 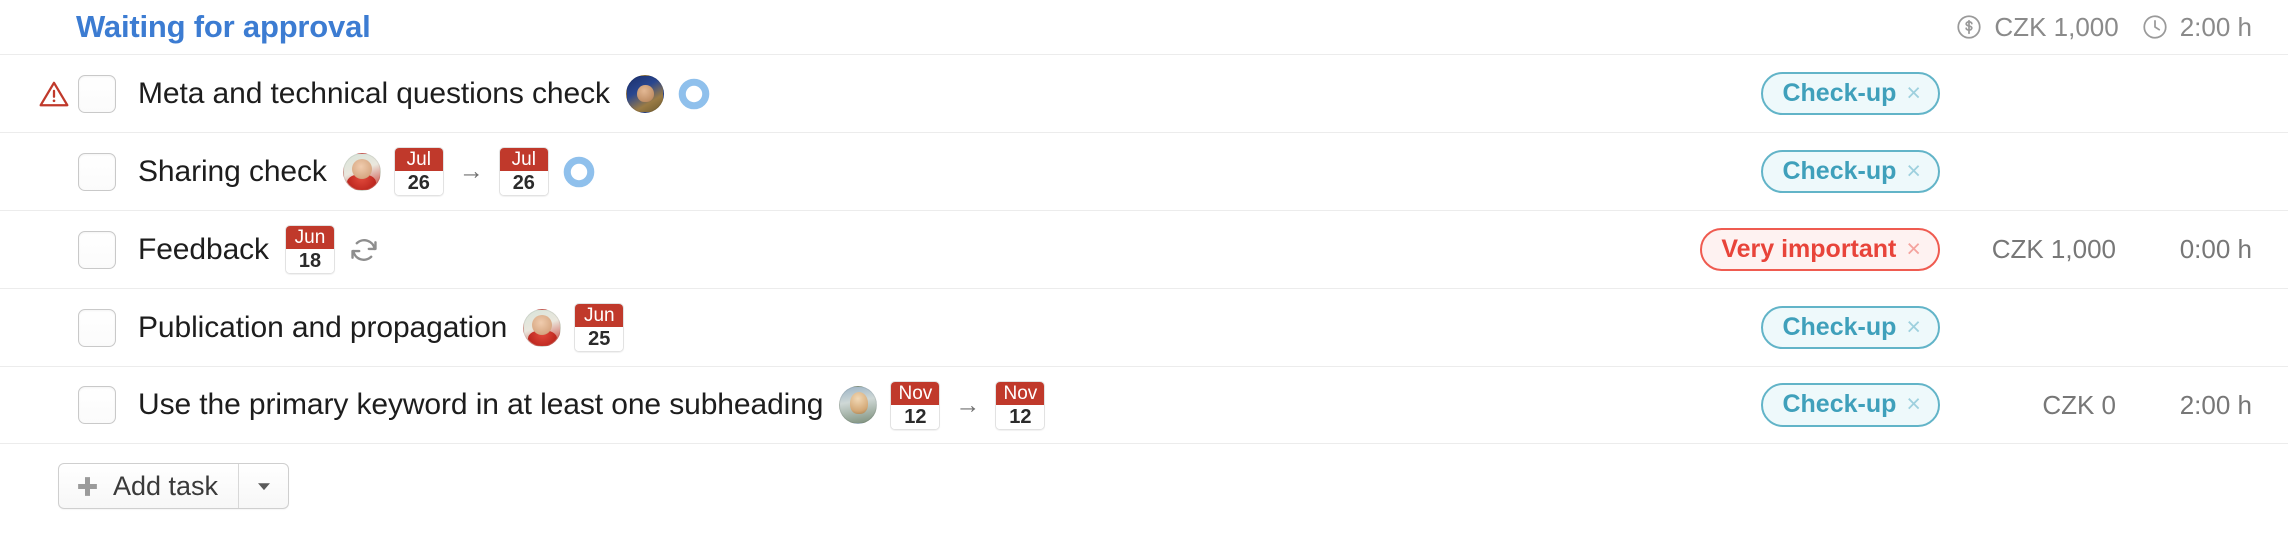 I want to click on task-title: Feedback, so click(x=203, y=250).